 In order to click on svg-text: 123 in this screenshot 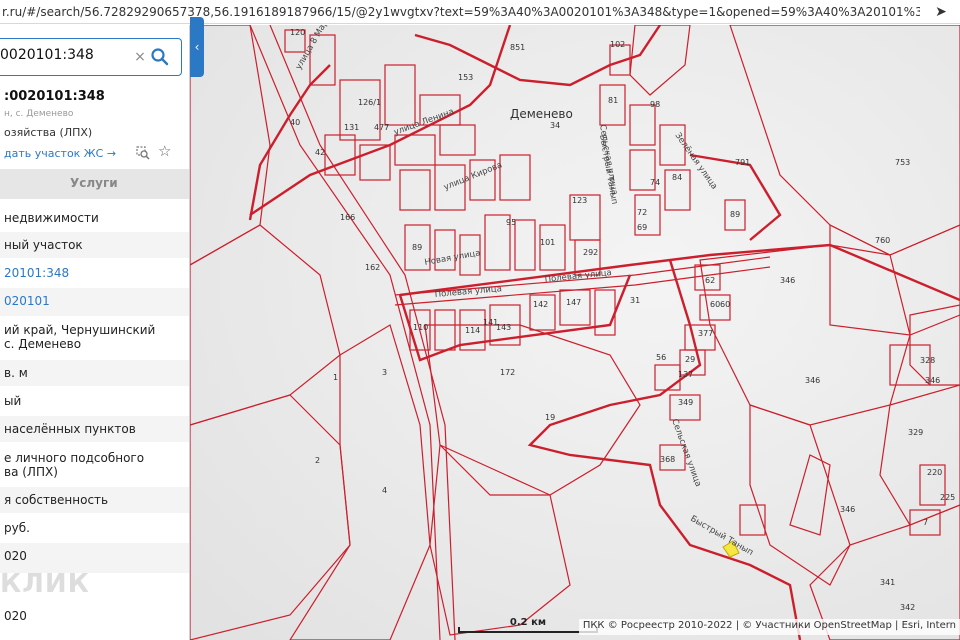, I will do `click(579, 200)`.